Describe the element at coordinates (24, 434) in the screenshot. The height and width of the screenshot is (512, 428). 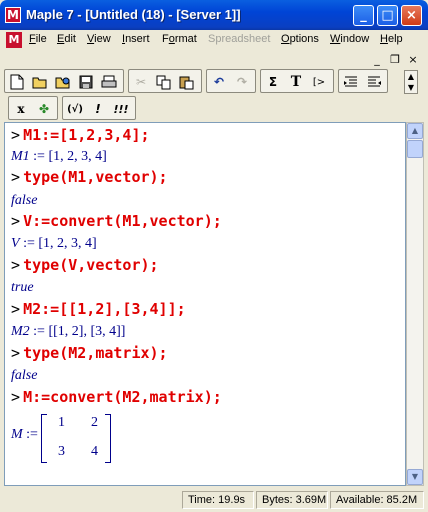
I see `matrix-assignment: M :=` at that location.